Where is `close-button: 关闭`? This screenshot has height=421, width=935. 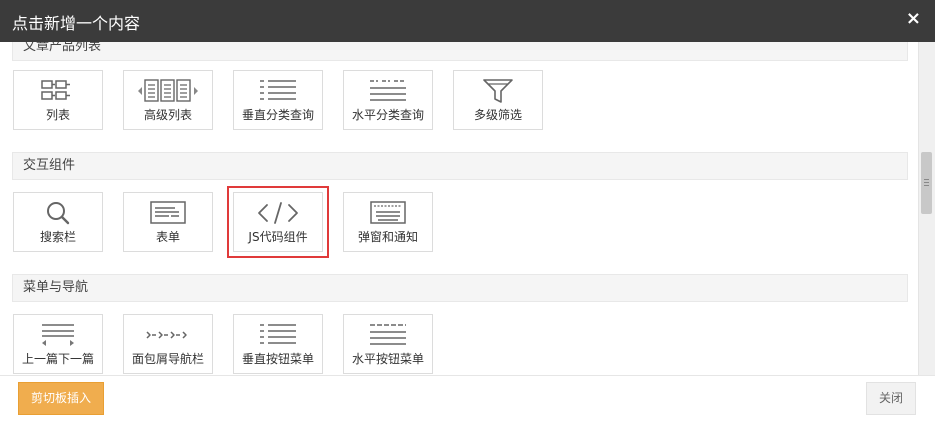 close-button: 关闭 is located at coordinates (891, 398).